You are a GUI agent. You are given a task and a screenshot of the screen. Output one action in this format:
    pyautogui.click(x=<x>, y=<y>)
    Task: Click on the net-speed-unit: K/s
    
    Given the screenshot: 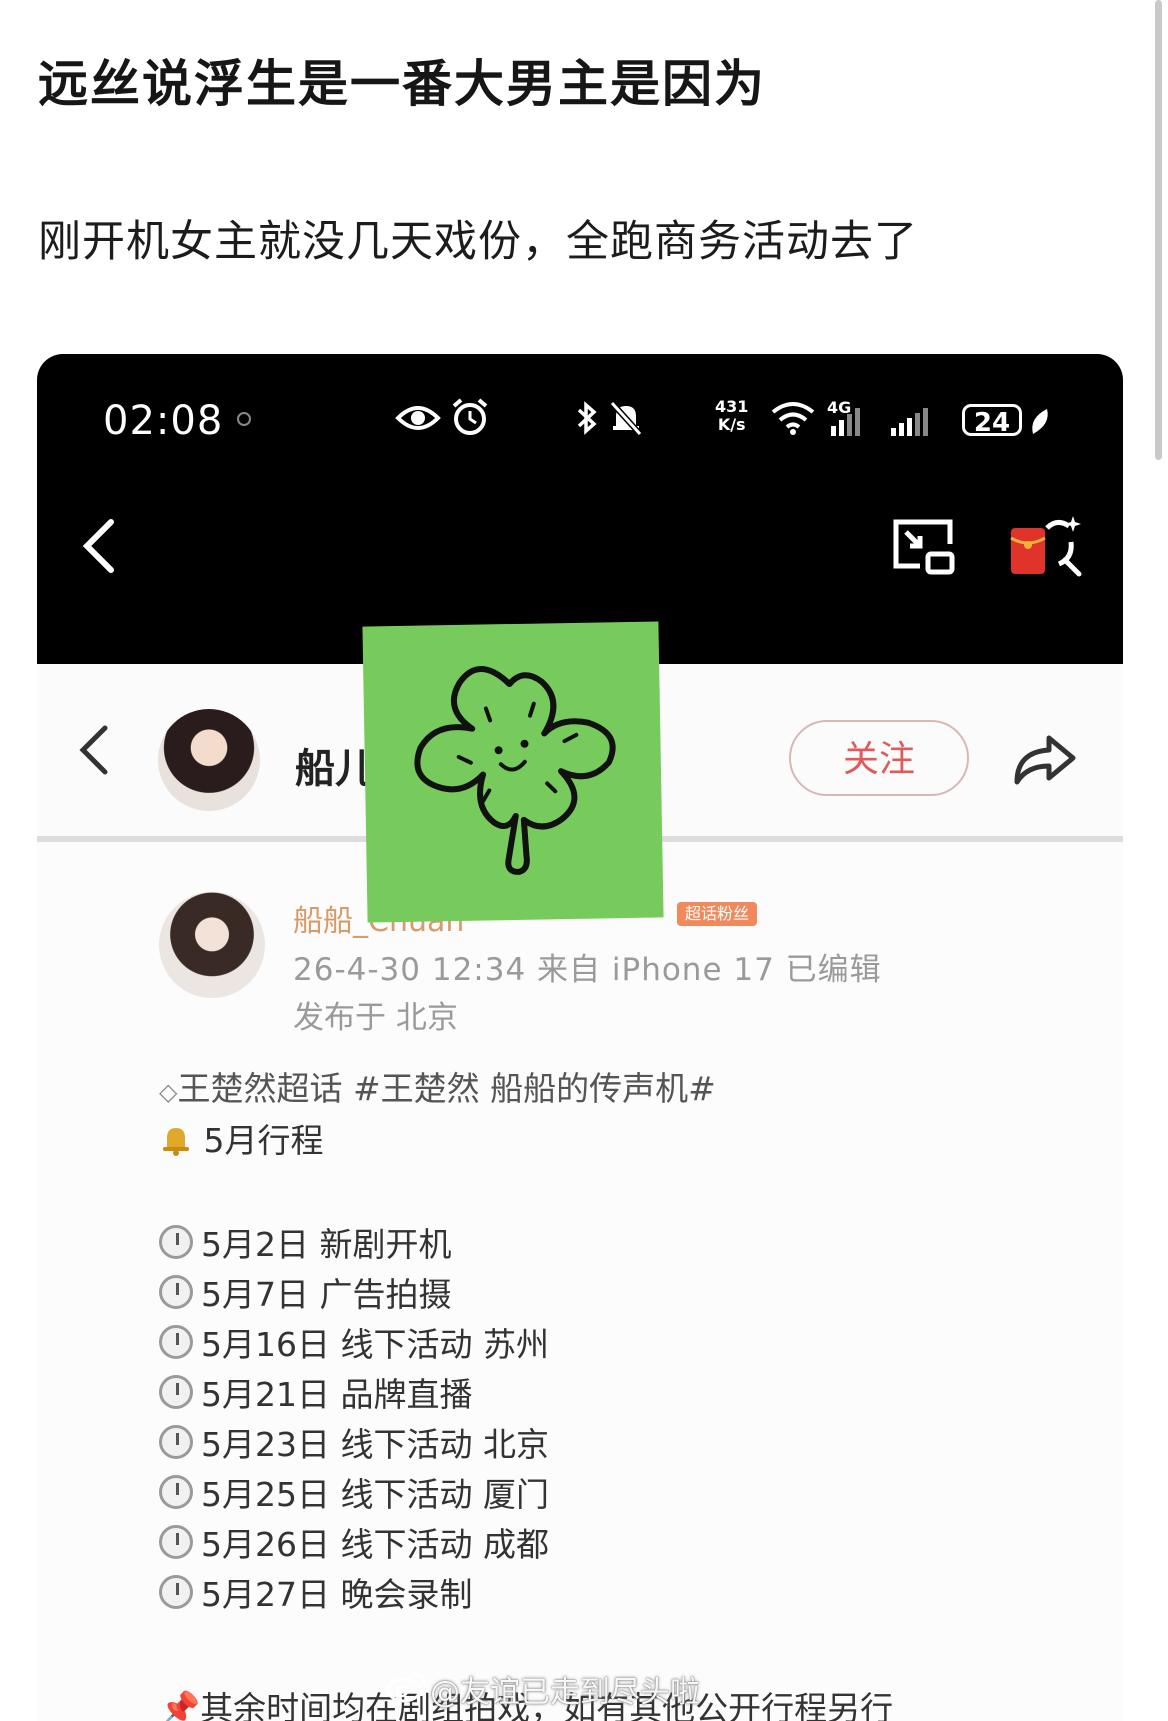 What is the action you would take?
    pyautogui.click(x=731, y=424)
    